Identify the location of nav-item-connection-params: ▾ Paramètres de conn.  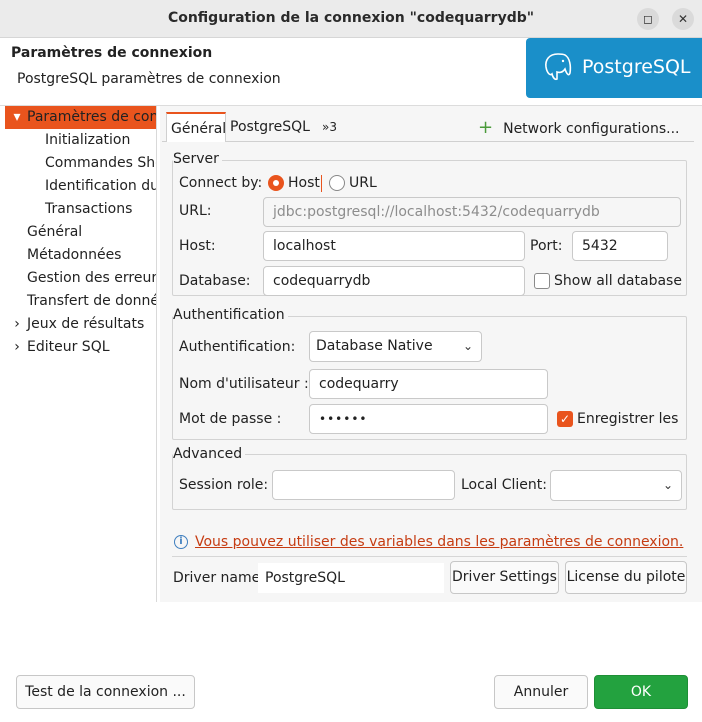
(81, 117).